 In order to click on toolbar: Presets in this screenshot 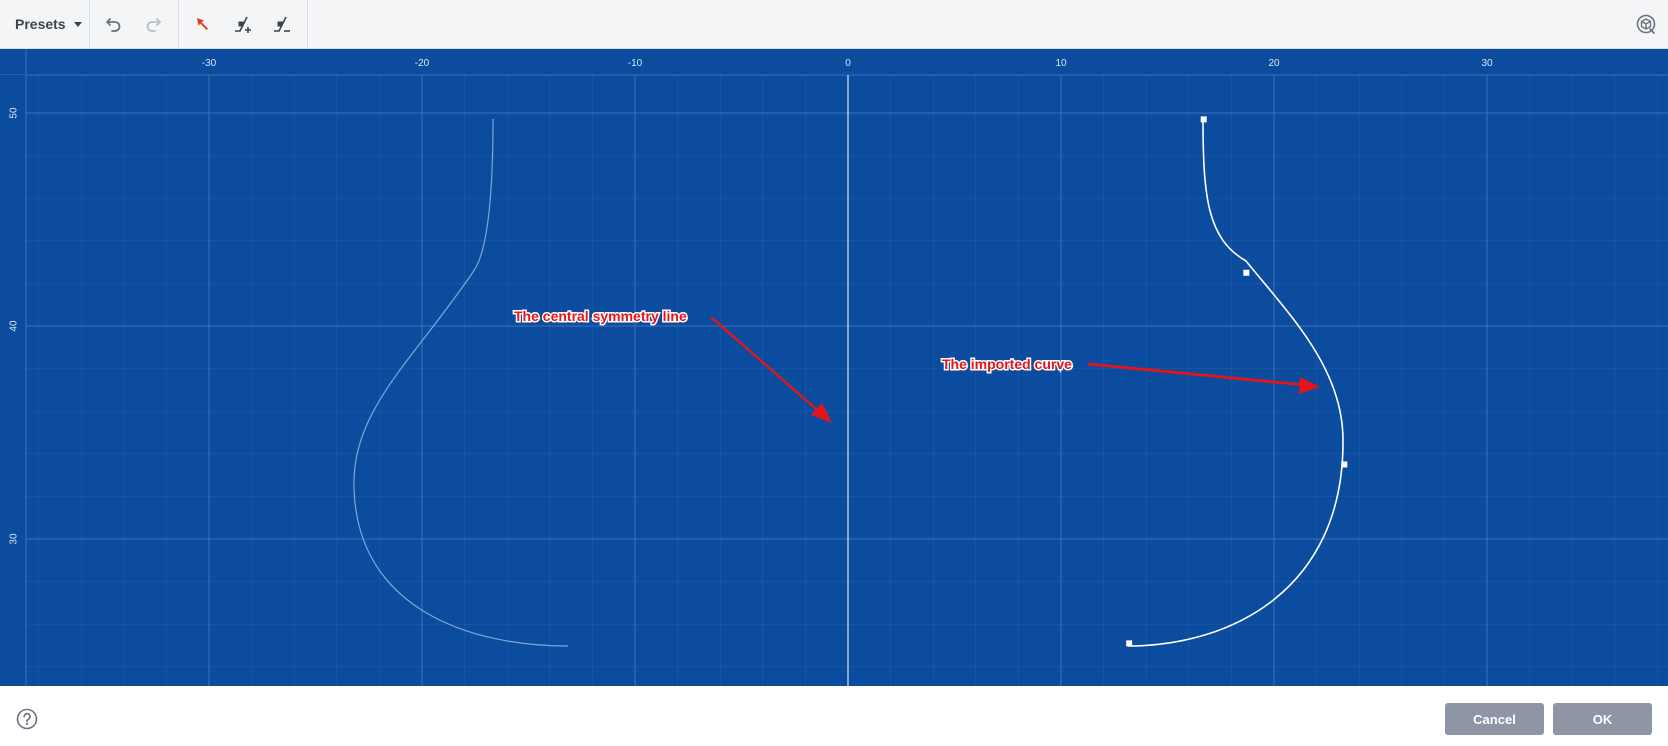, I will do `click(834, 24)`.